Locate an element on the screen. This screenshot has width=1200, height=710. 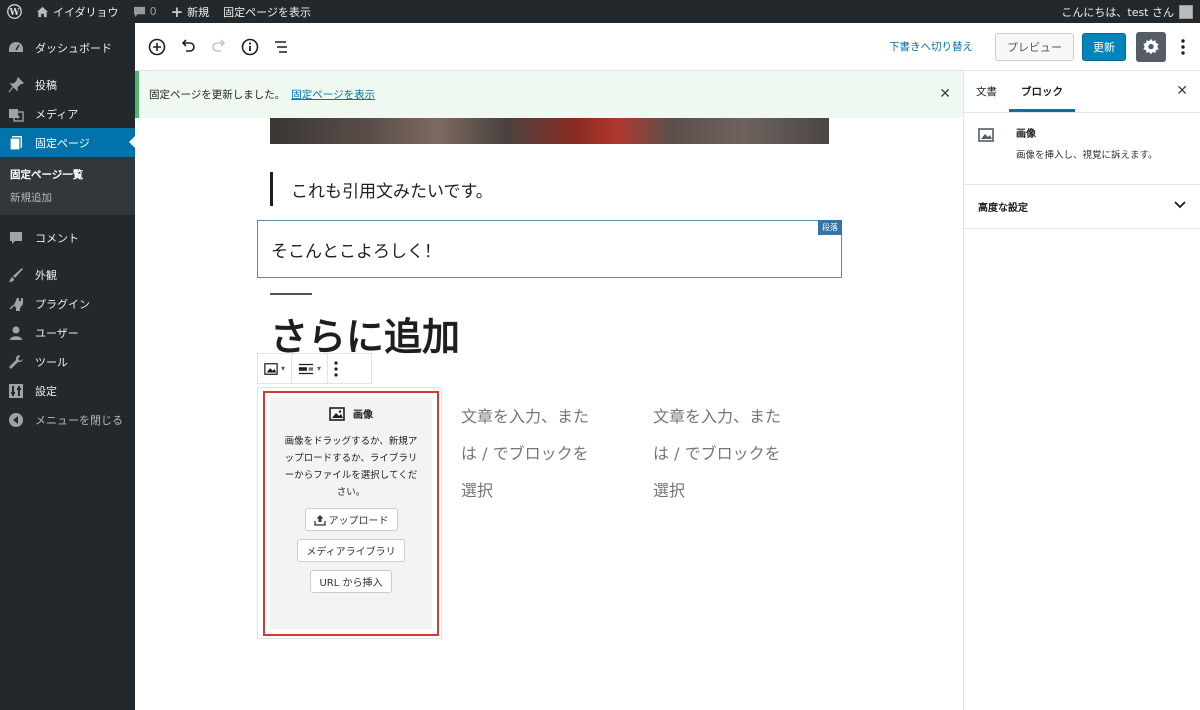
add-block-icon is located at coordinates (157, 47).